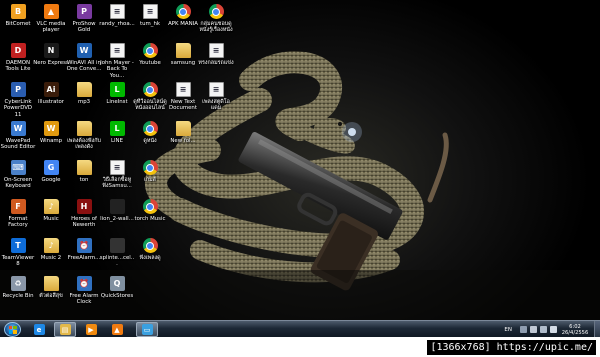  What do you see at coordinates (533, 329) in the screenshot?
I see `flag-icon` at bounding box center [533, 329].